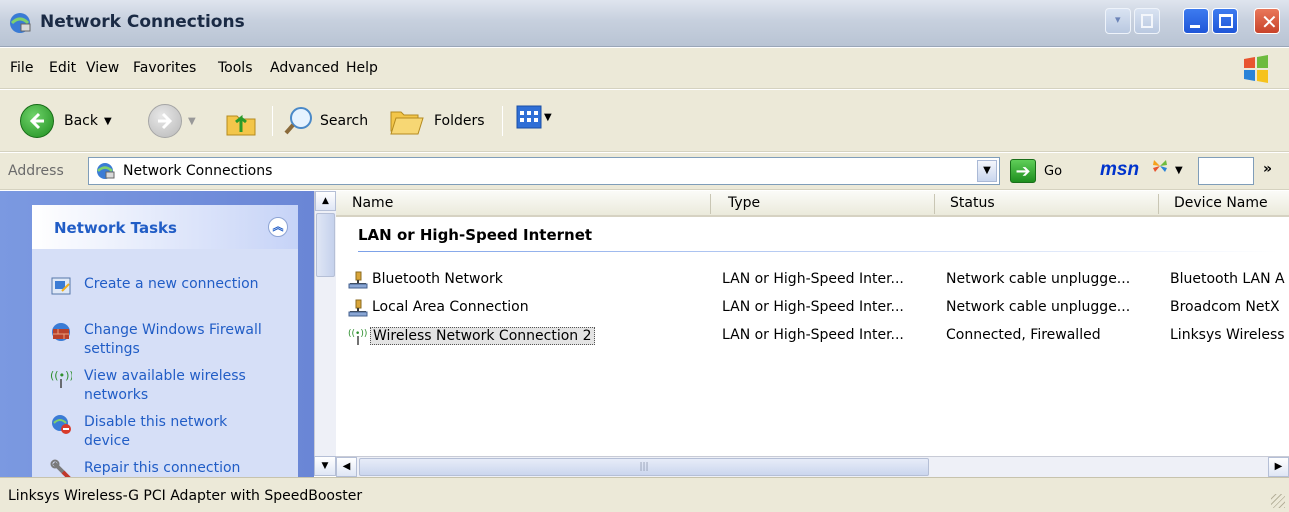 This screenshot has height=512, width=1289. I want to click on address-dropdown-icon: ▼, so click(987, 171).